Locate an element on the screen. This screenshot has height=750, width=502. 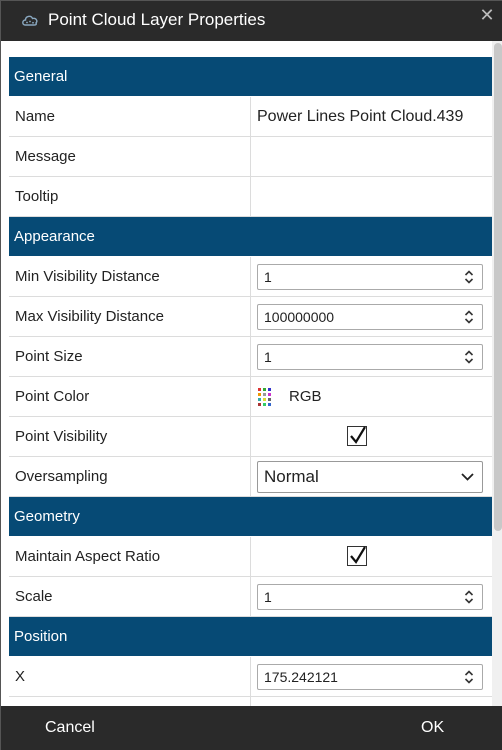
name-value-cell: Power Lines Point Cloud.439 is located at coordinates (372, 116).